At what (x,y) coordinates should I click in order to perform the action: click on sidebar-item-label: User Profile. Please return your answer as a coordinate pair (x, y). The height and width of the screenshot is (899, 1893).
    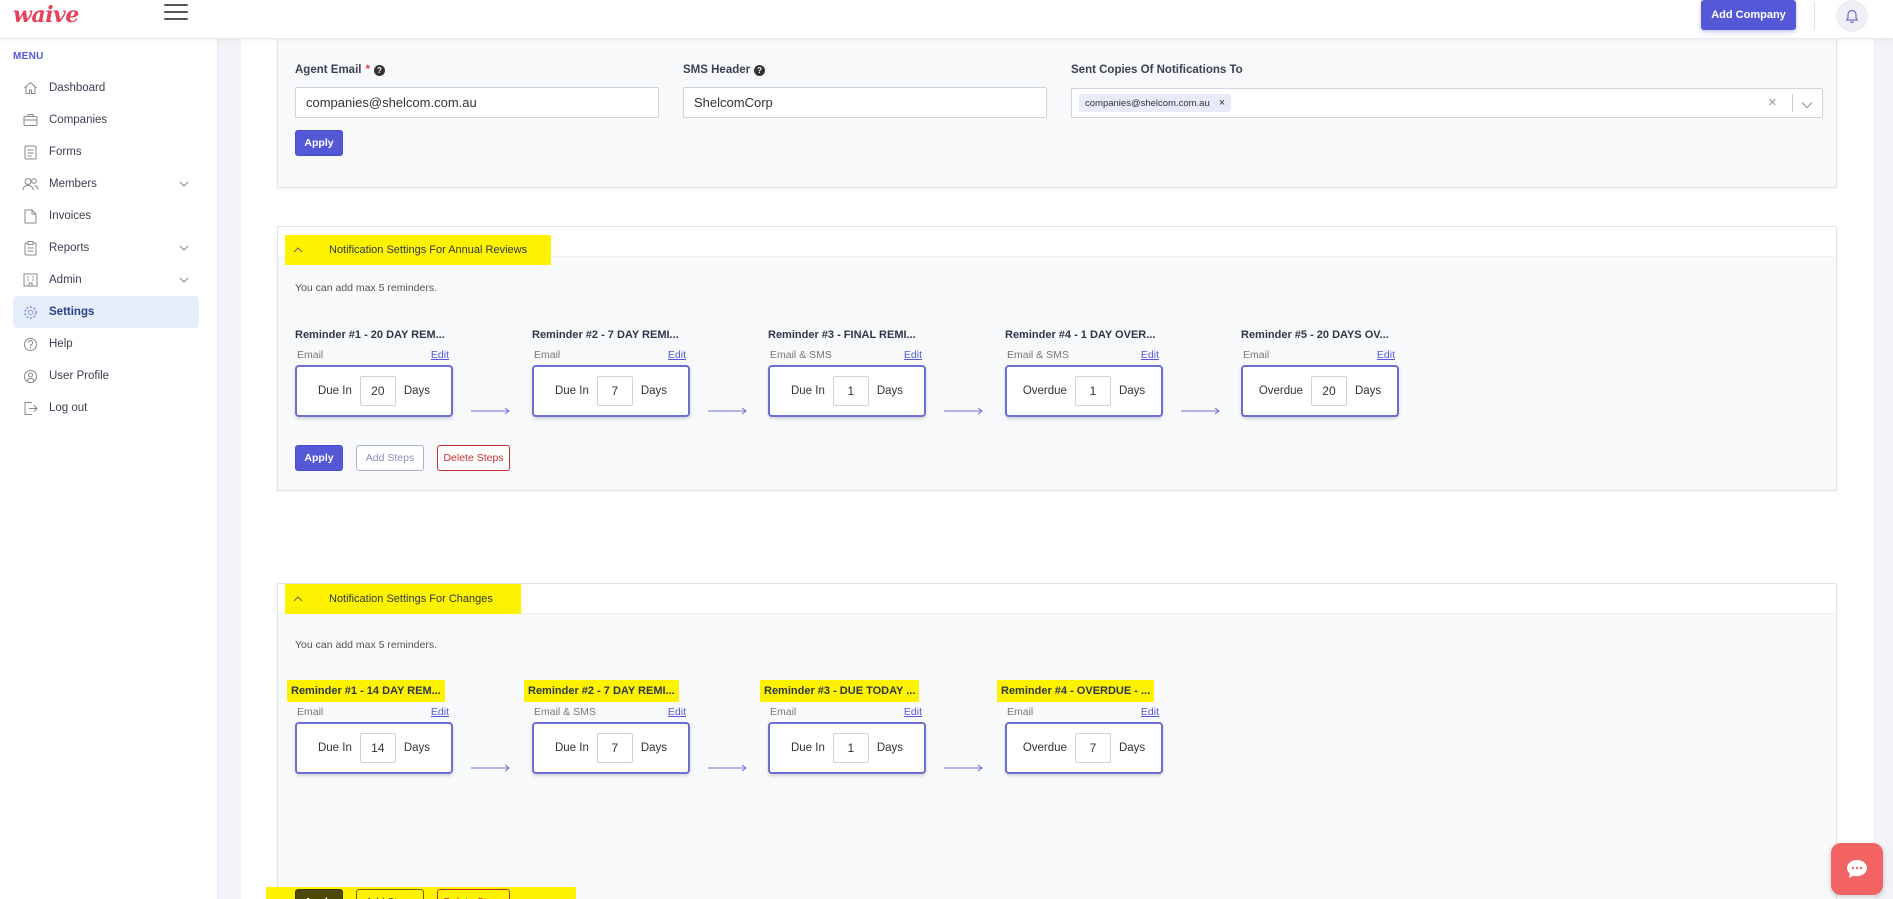
    Looking at the image, I should click on (79, 376).